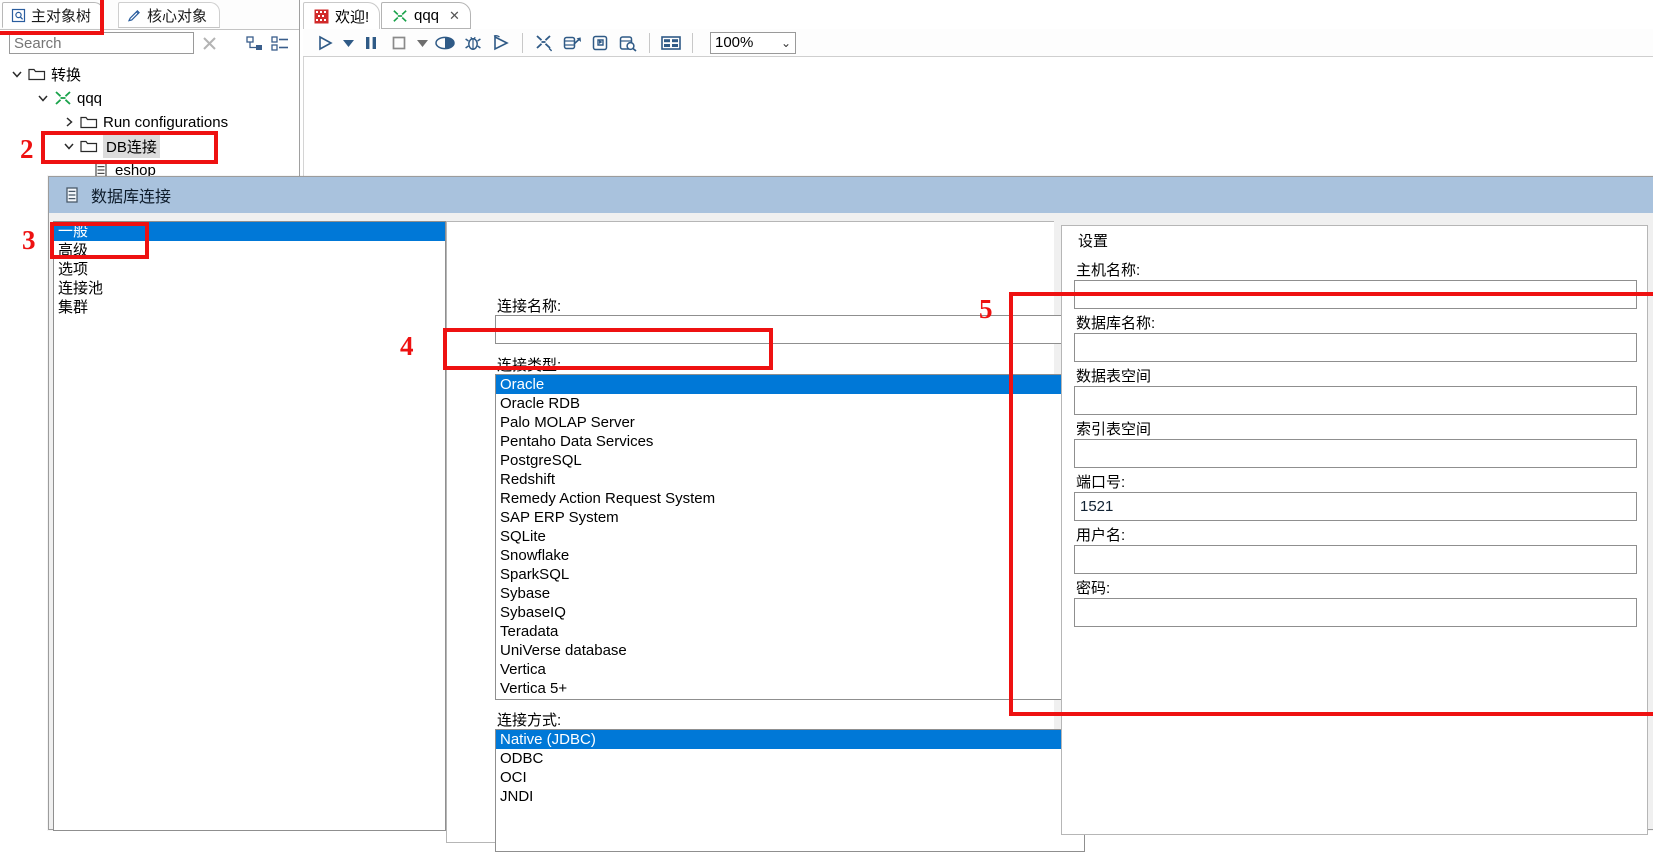 The width and height of the screenshot is (1653, 852). I want to click on list-item: SybaseIQ, so click(781, 612).